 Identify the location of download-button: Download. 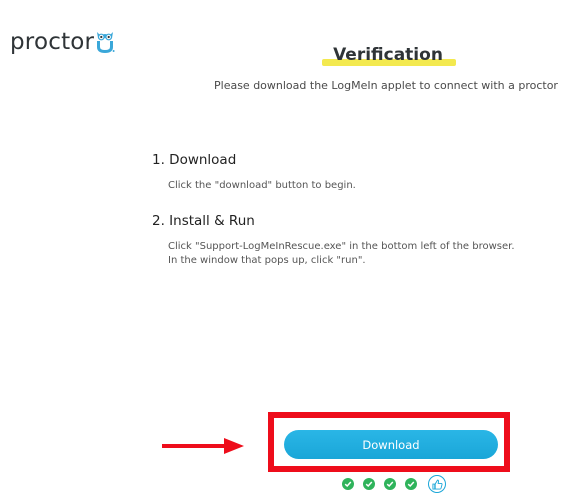
(391, 444).